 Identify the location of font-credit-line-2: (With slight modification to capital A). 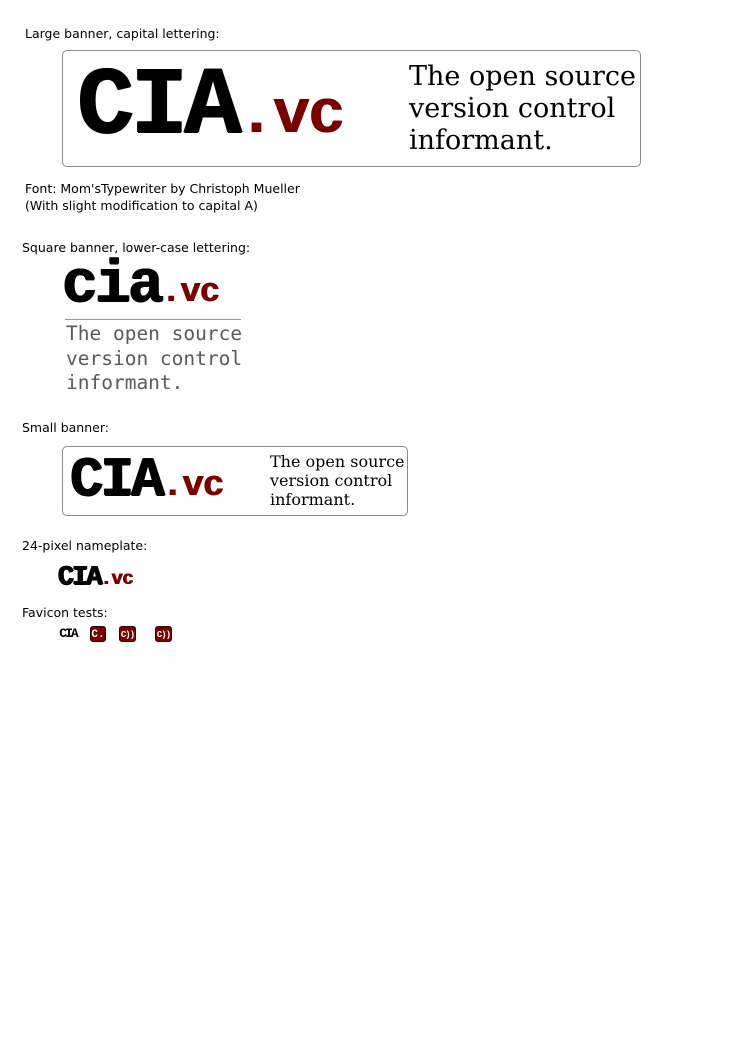
(141, 205).